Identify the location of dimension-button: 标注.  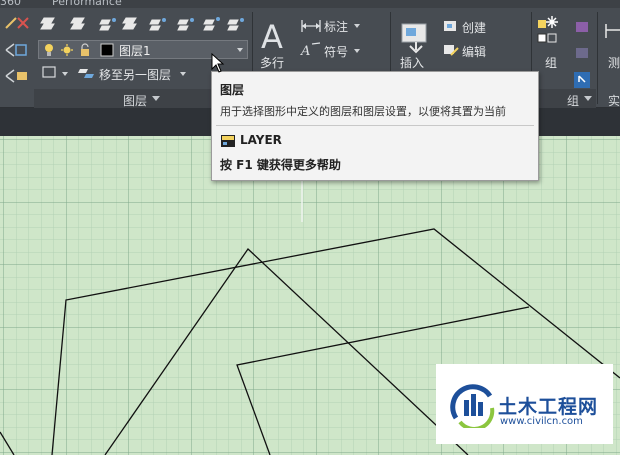
(336, 26).